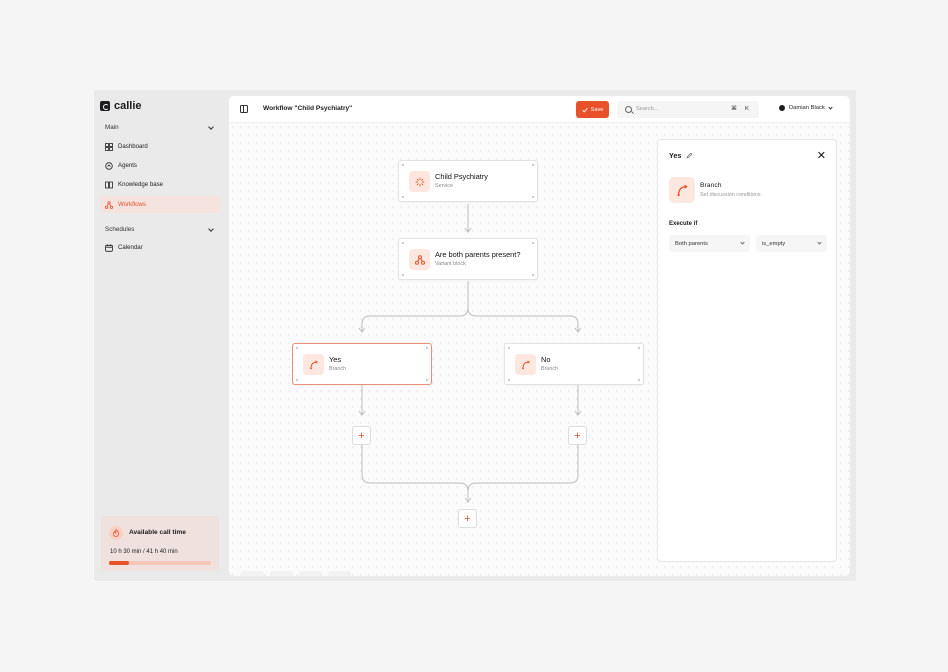  Describe the element at coordinates (105, 106) in the screenshot. I see `callie-logo-icon` at that location.